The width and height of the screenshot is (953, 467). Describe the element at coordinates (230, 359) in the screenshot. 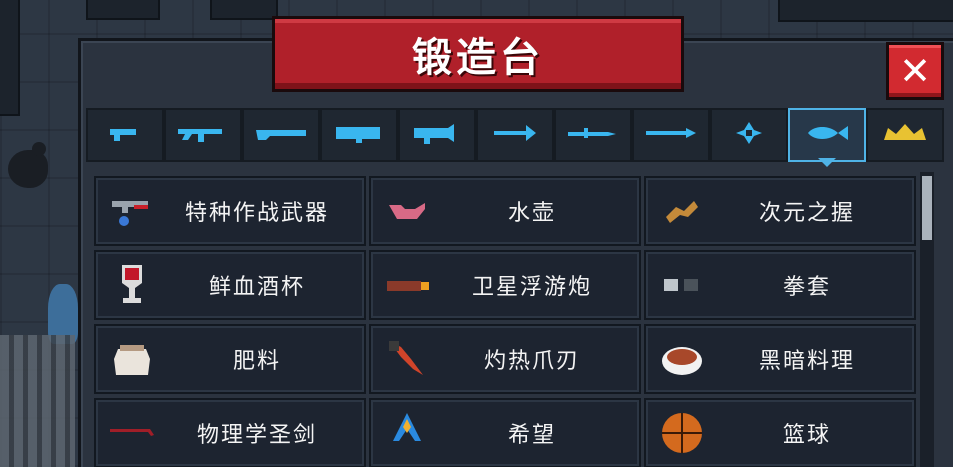

I see `item-cell: 肥料` at that location.